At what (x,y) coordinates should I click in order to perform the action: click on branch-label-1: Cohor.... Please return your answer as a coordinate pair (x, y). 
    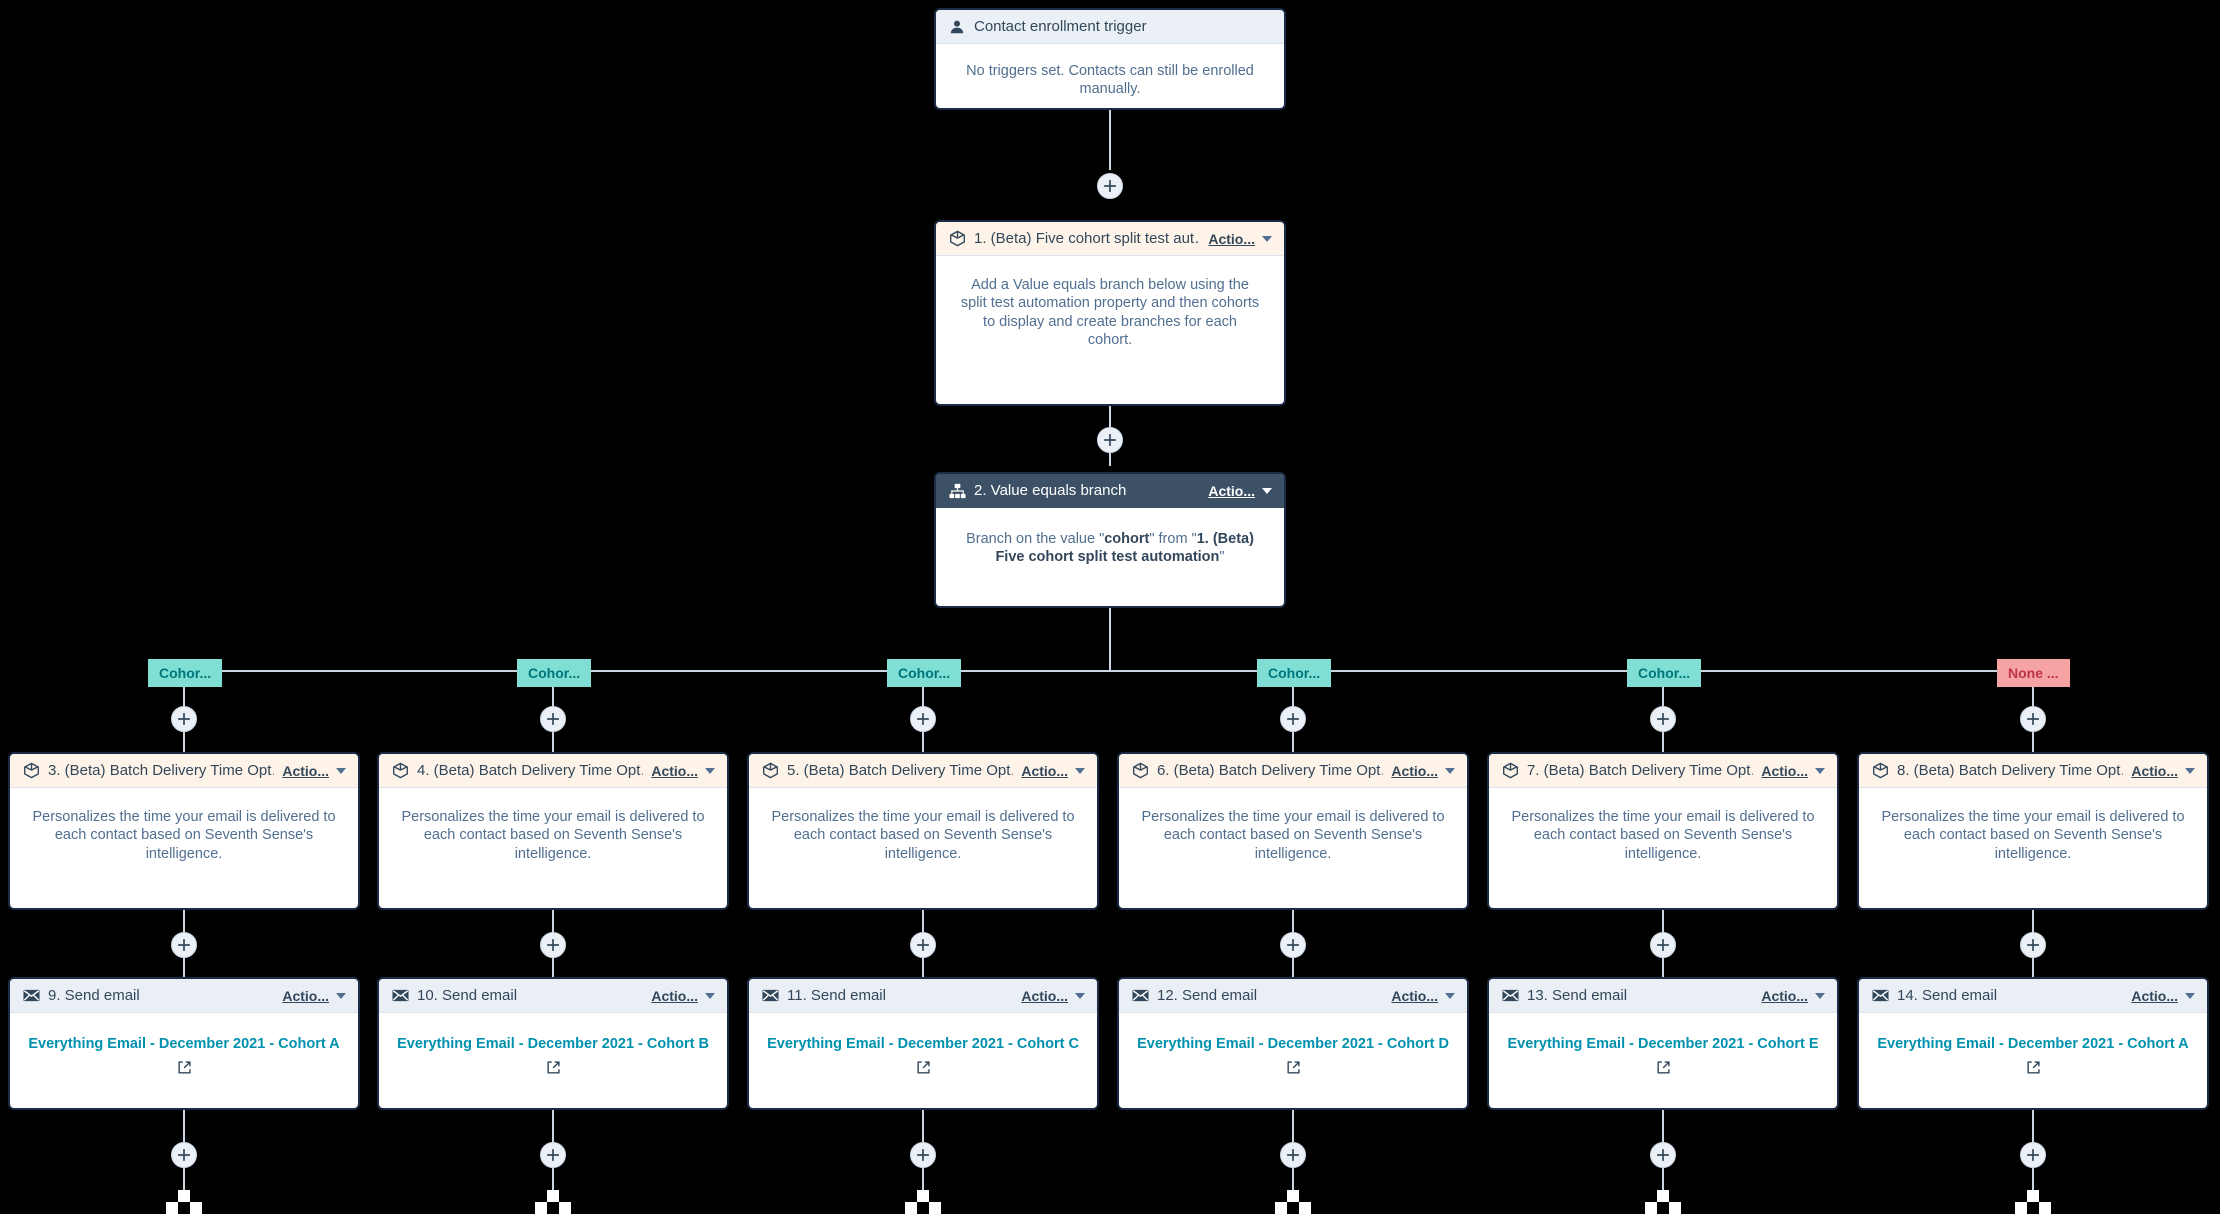
    Looking at the image, I should click on (185, 673).